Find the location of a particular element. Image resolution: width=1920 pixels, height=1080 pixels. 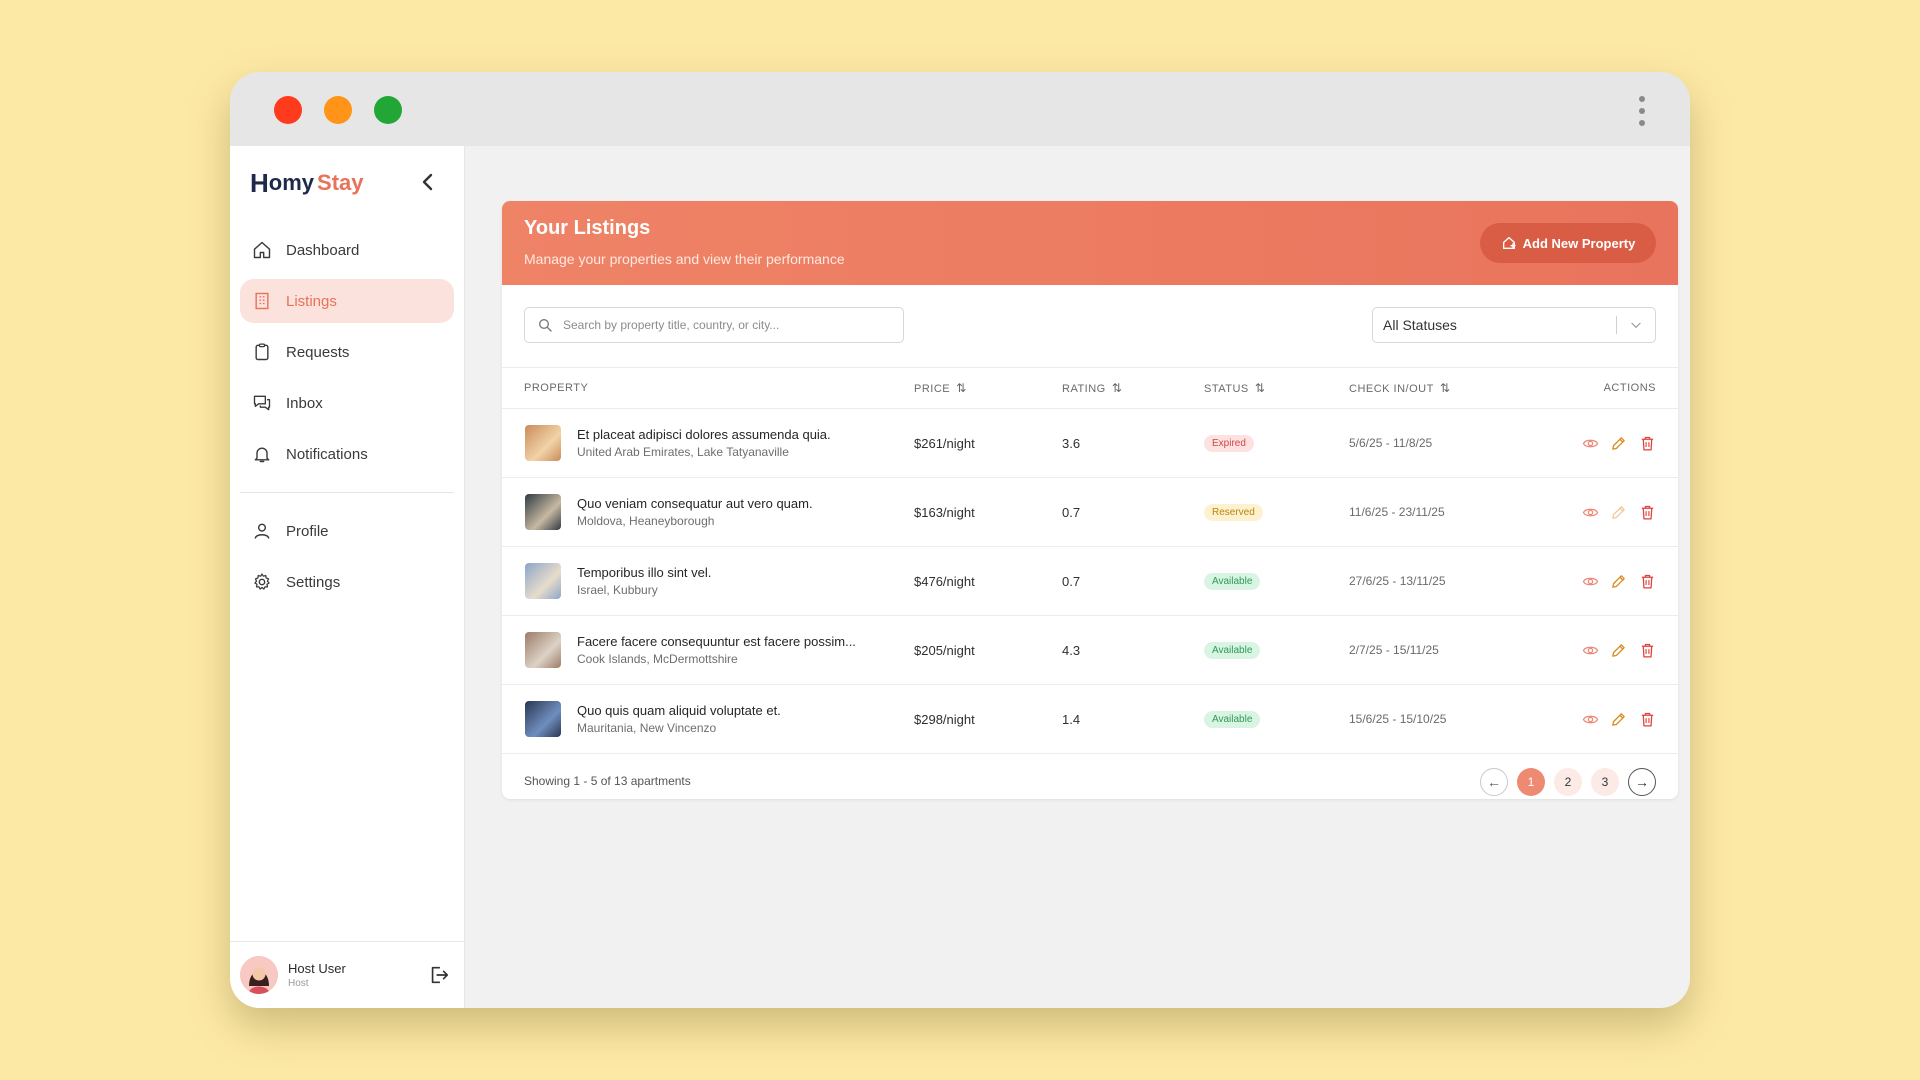

next-page-button: → is located at coordinates (1642, 782).